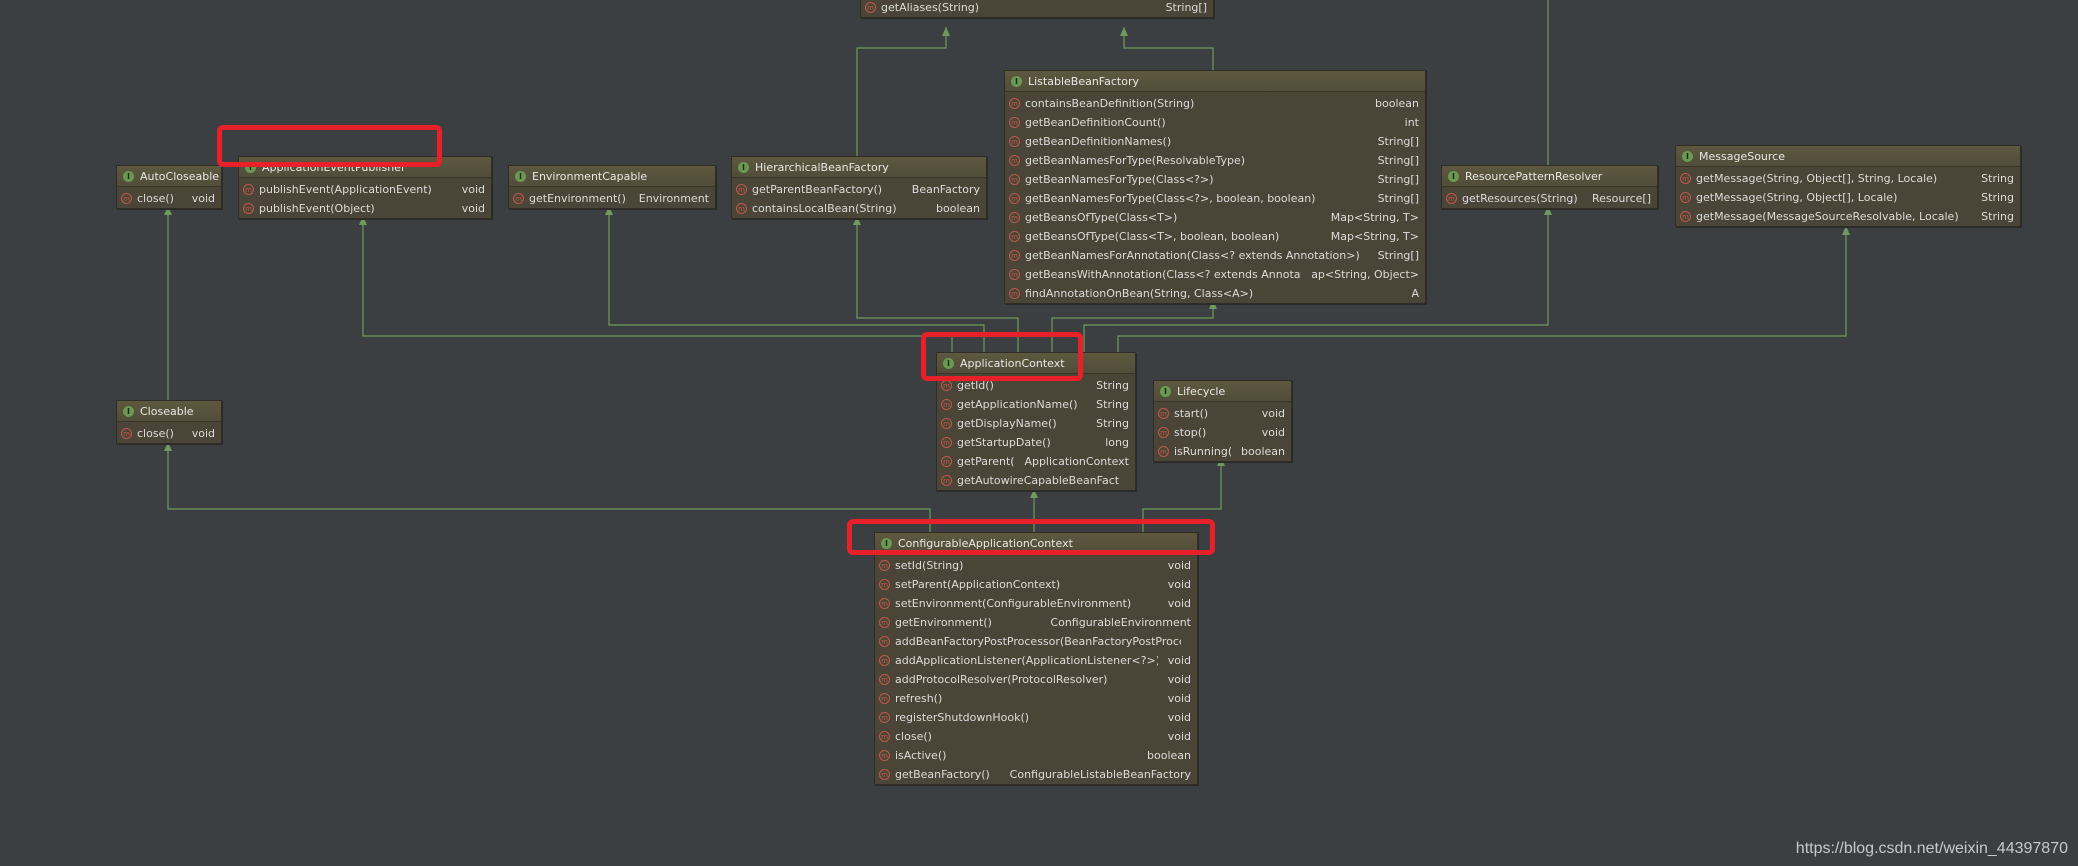  I want to click on method-return-type: Environment, so click(673, 198).